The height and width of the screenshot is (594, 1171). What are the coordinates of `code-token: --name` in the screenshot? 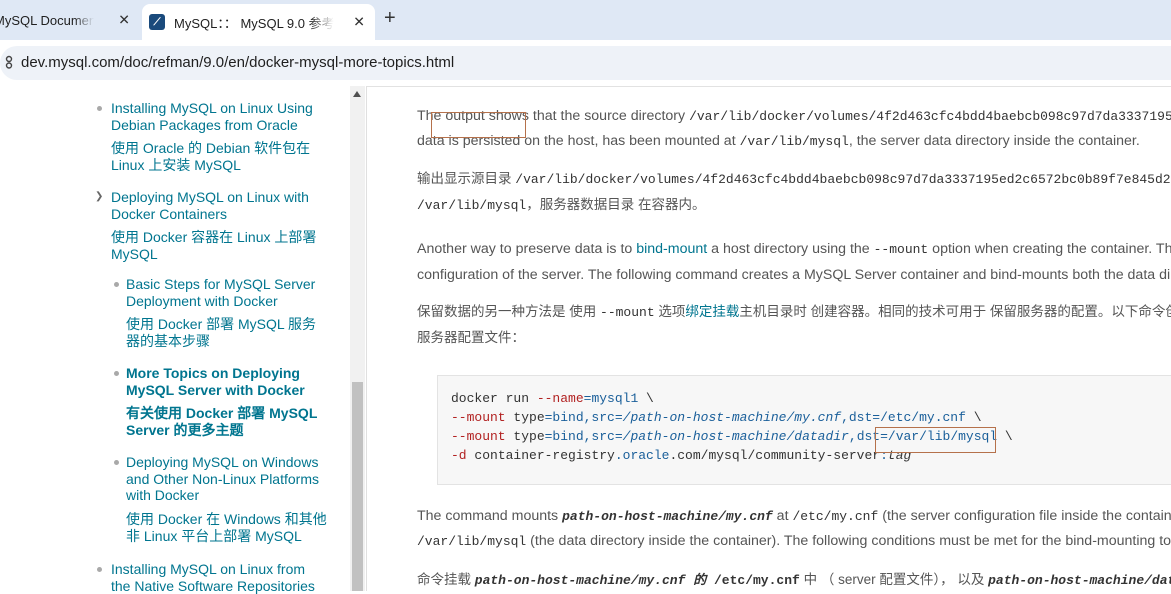 It's located at (560, 398).